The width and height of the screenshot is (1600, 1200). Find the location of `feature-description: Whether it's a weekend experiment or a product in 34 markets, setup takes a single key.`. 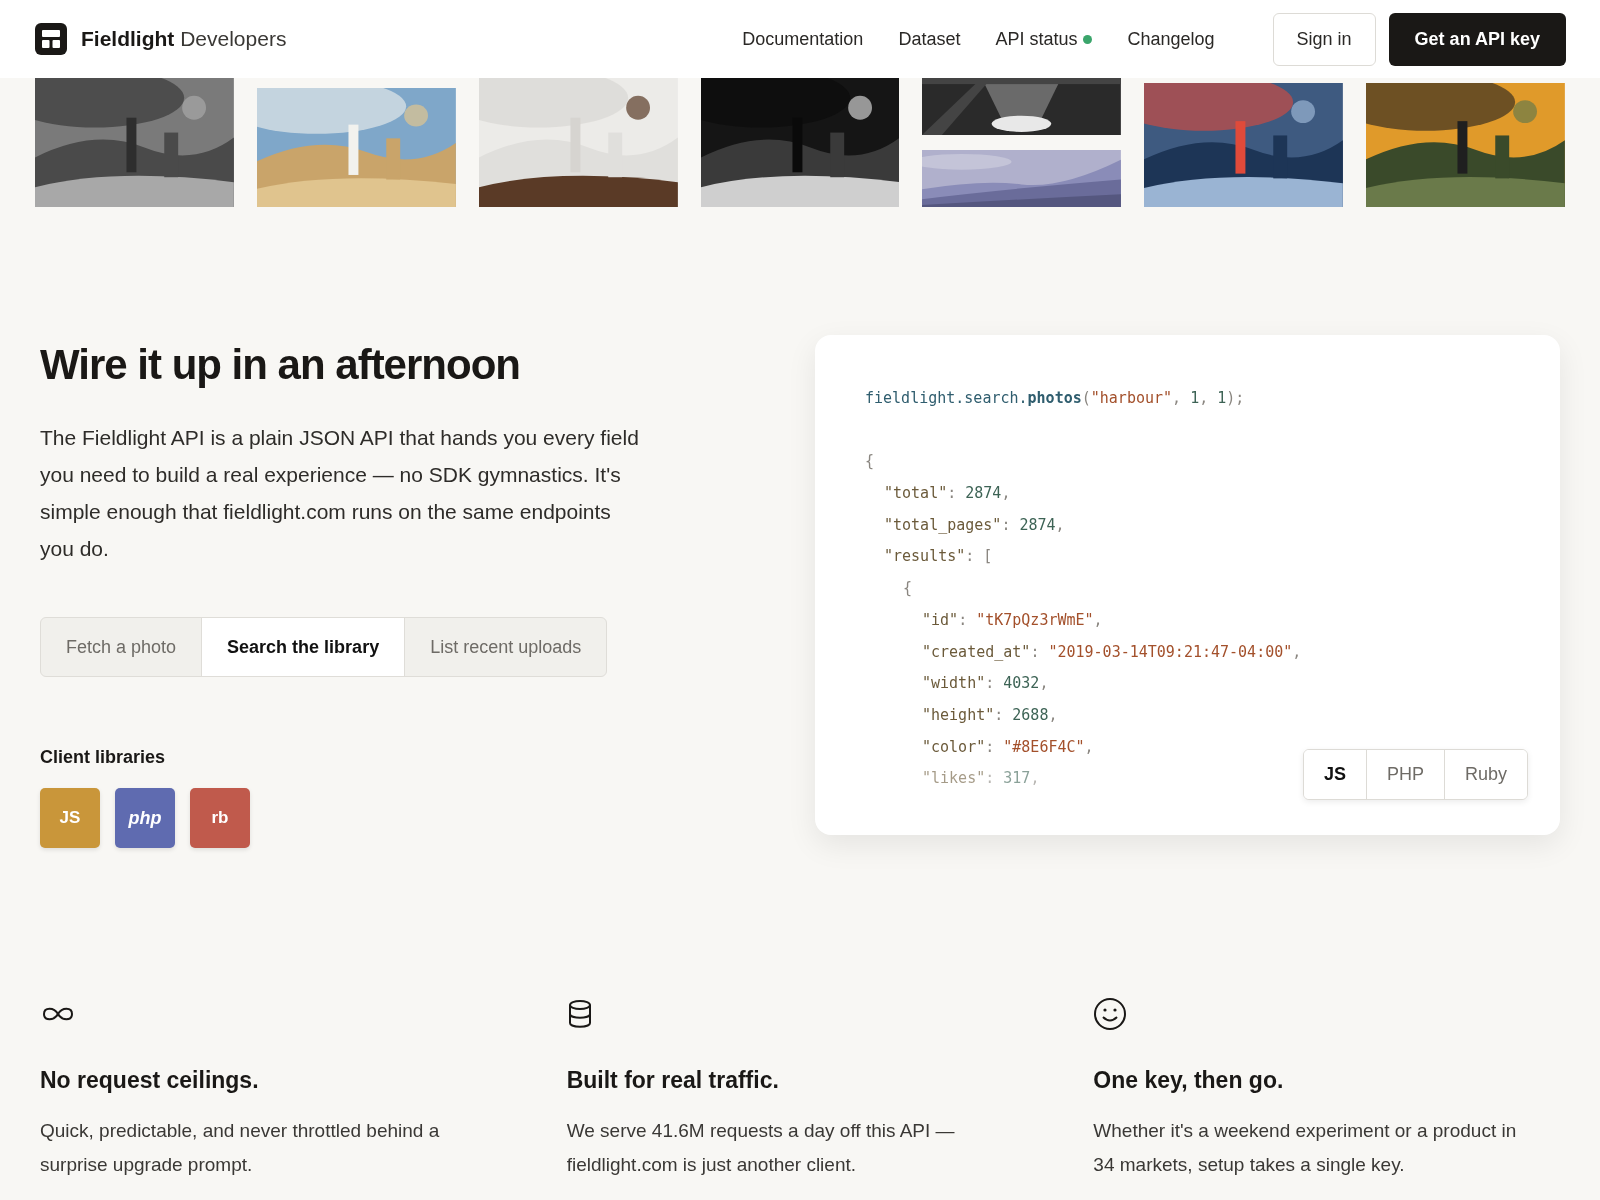

feature-description: Whether it's a weekend experiment or a product in 34 markets, setup takes a single key. is located at coordinates (1305, 1148).